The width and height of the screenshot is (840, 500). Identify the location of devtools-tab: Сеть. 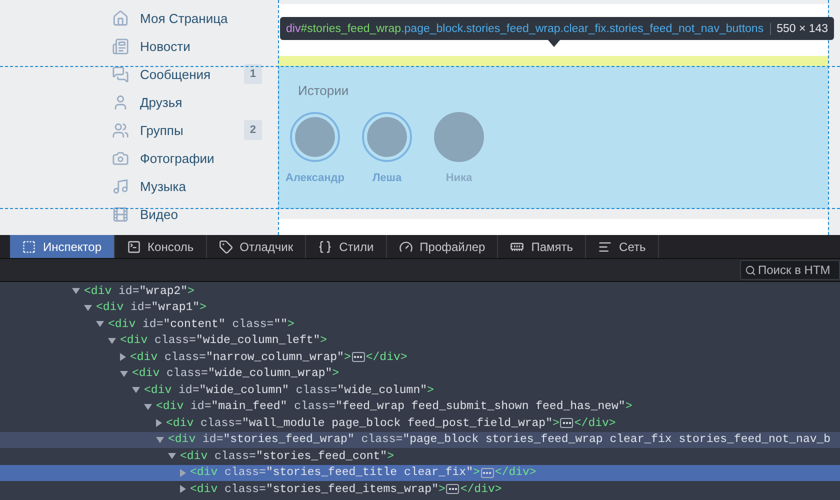
(622, 246).